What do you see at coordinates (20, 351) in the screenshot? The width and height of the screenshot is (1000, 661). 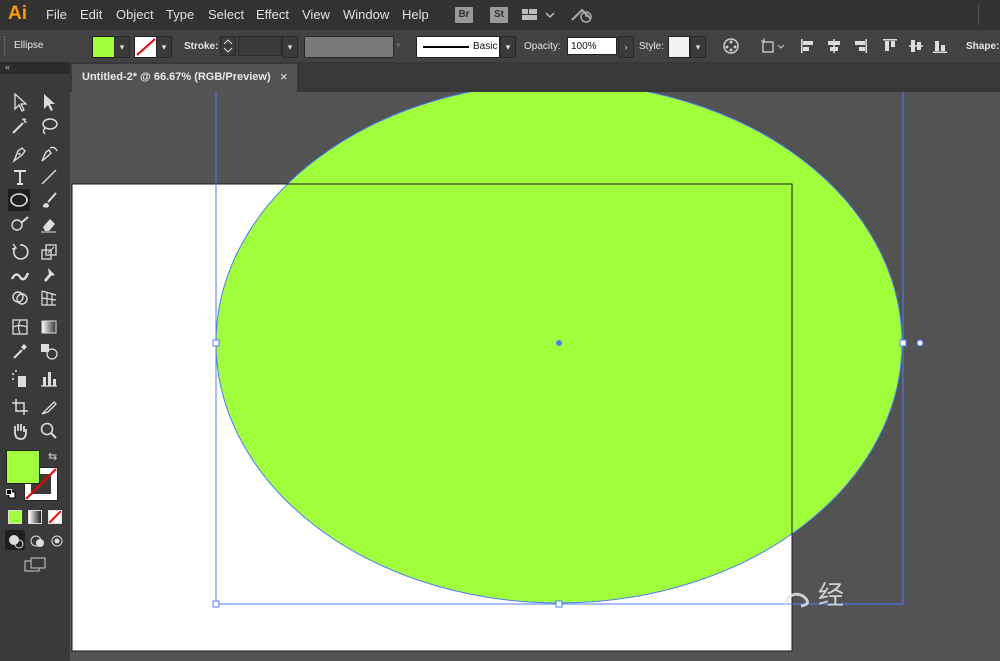 I see `eyedropper-tool-icon` at bounding box center [20, 351].